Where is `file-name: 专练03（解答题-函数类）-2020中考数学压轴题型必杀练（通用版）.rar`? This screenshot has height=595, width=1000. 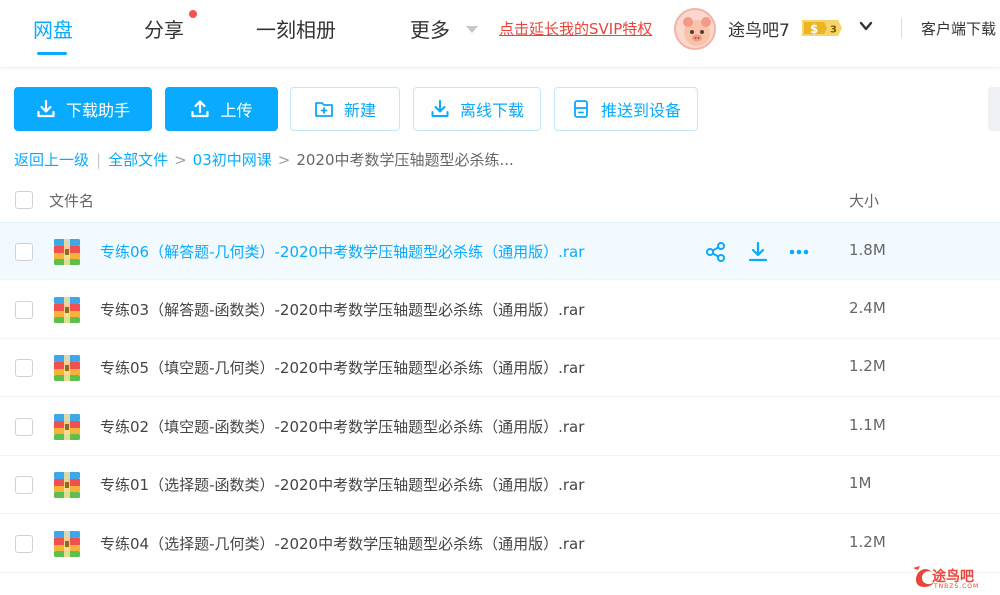 file-name: 专练03（解答题-函数类）-2020中考数学压轴题型必杀练（通用版）.rar is located at coordinates (342, 309).